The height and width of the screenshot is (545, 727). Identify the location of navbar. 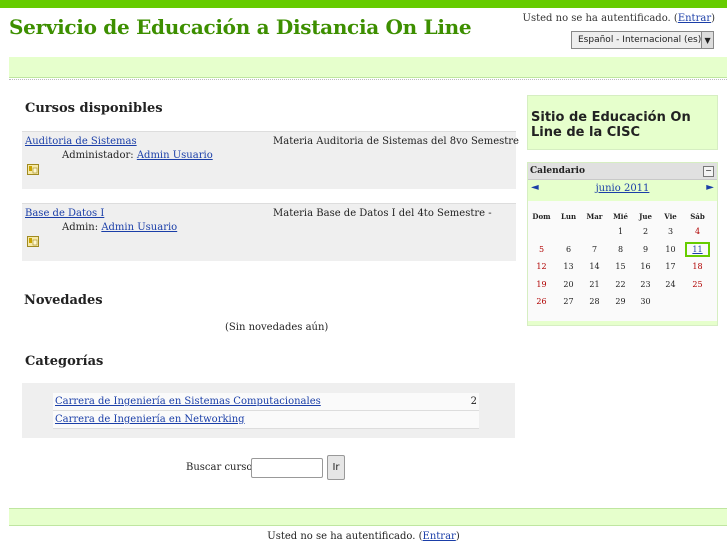
(368, 67).